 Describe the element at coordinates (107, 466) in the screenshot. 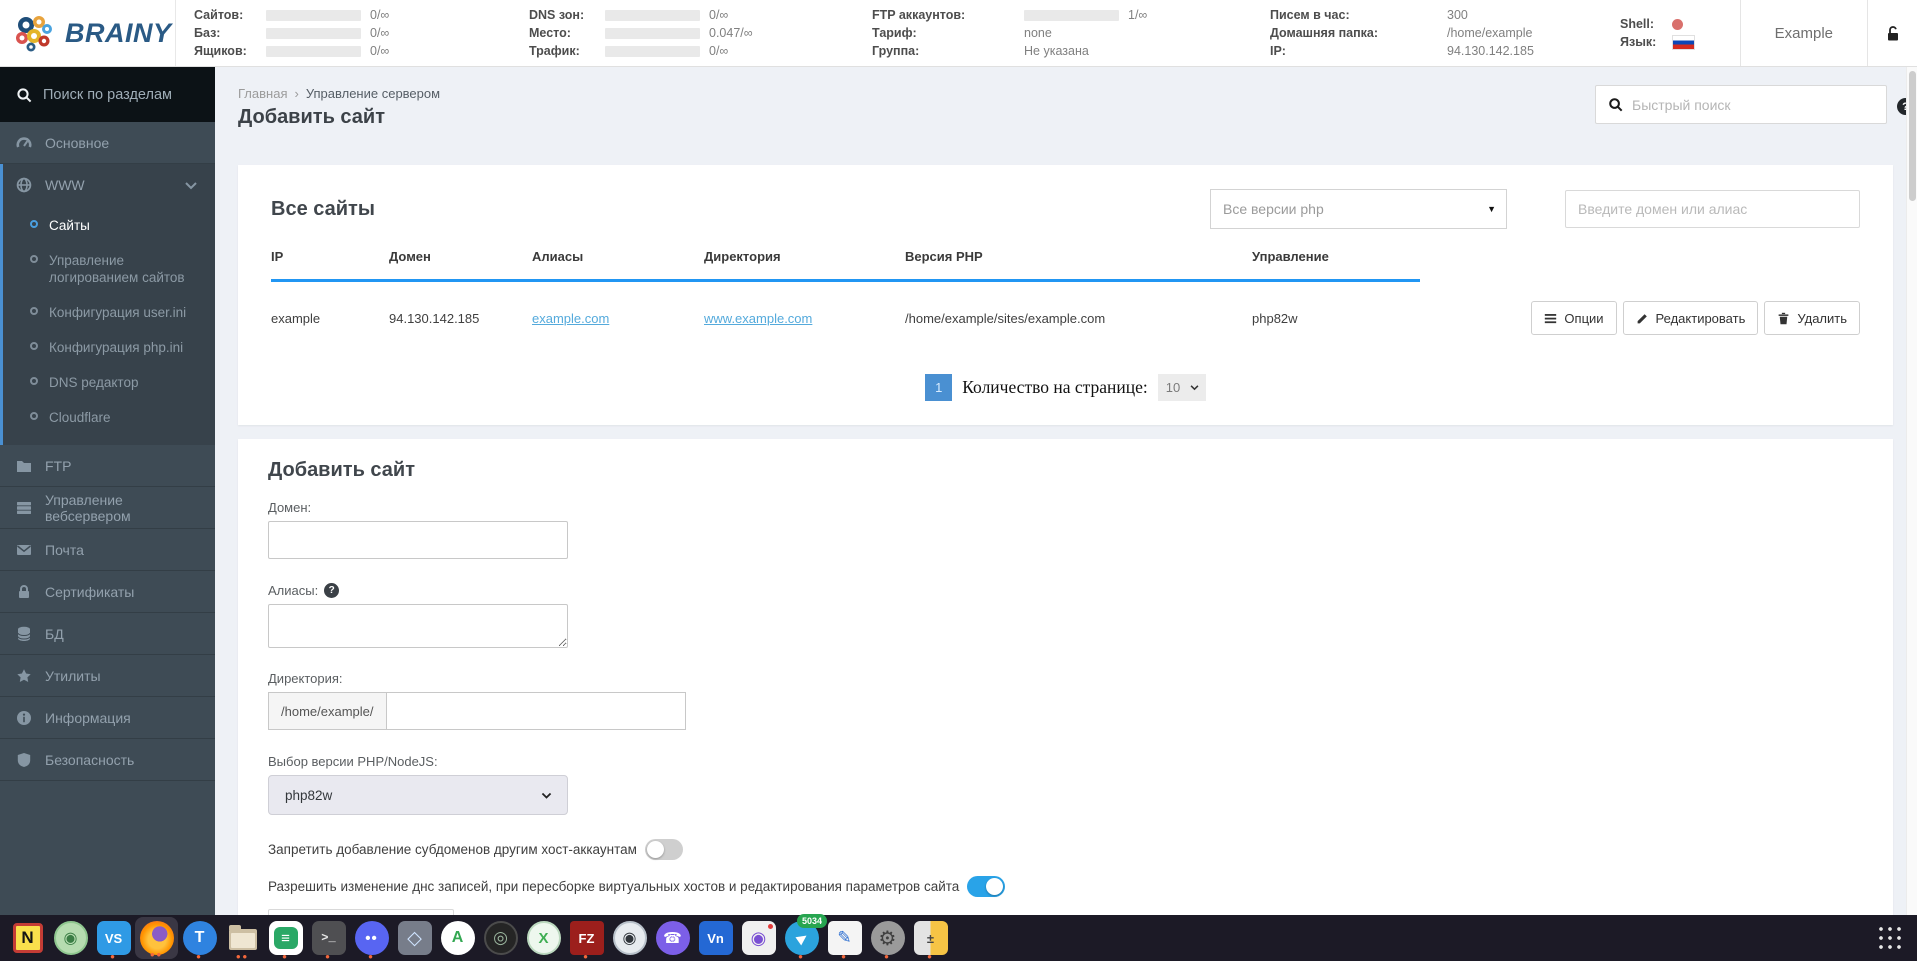

I see `sidebar-item-ftp: FTP` at that location.